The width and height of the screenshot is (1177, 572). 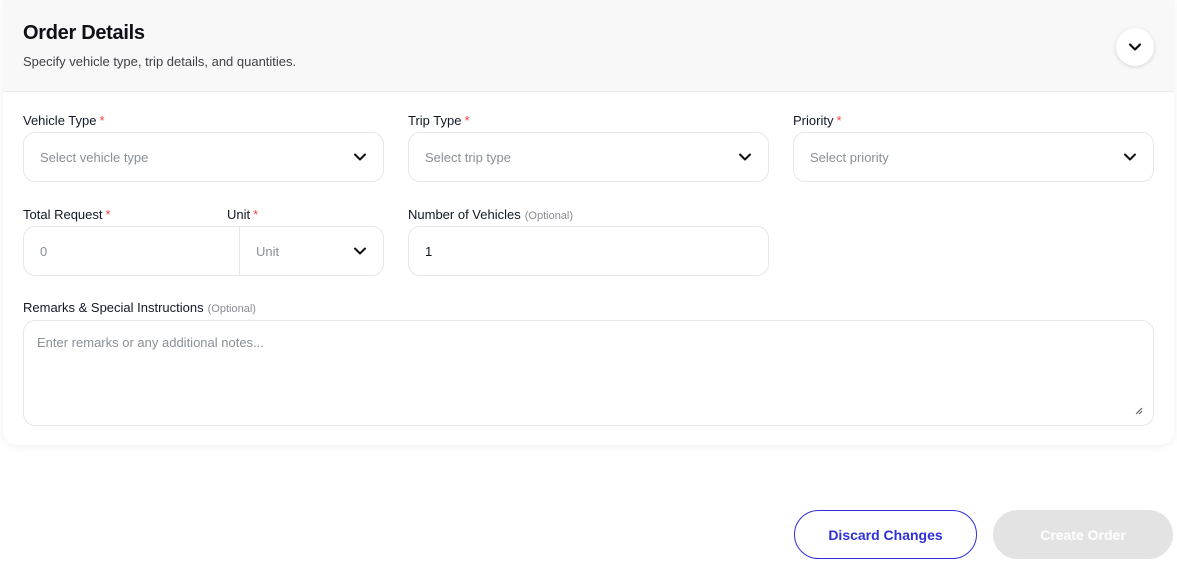 I want to click on trip-type-select: Select trip type, so click(x=588, y=157).